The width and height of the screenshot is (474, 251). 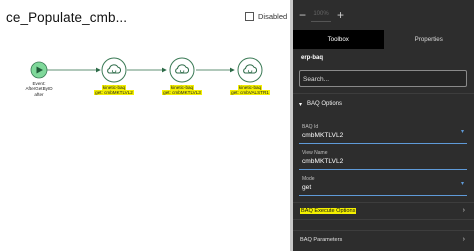 I want to click on node-1-label: kinetic-baq get: cmbMKTLVL2, so click(x=114, y=90).